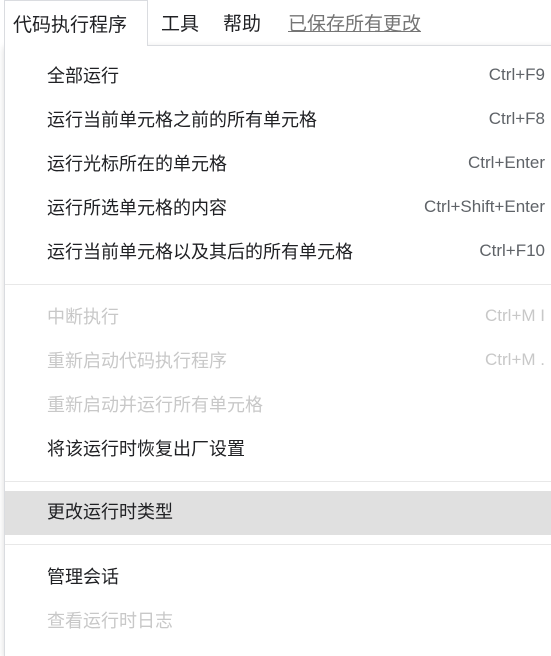 Image resolution: width=551 pixels, height=656 pixels. What do you see at coordinates (506, 162) in the screenshot?
I see `menu-item-shortcut: Ctrl+Enter` at bounding box center [506, 162].